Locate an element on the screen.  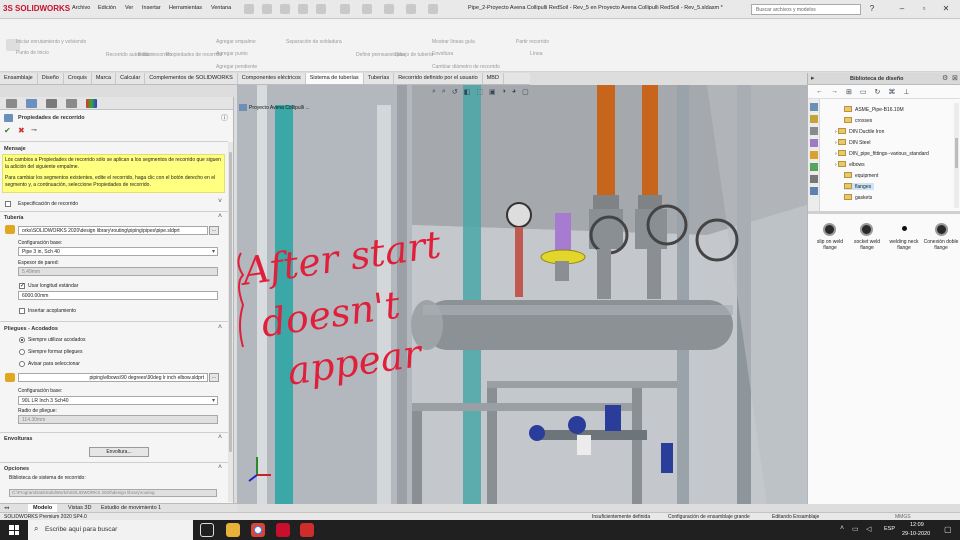
view-orientation-icon: ⬚ is located at coordinates (479, 93).